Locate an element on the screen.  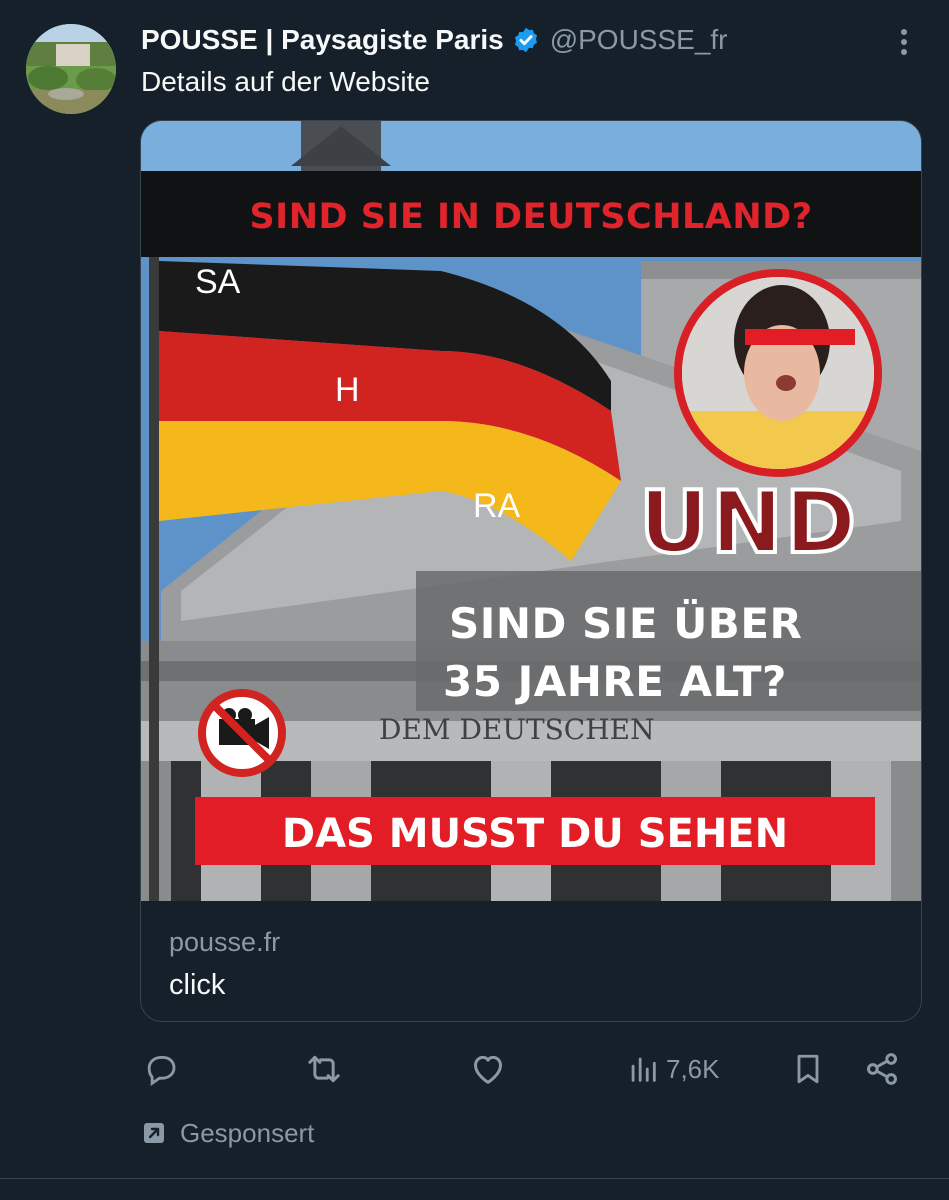
avatar-garden-image is located at coordinates (71, 69).